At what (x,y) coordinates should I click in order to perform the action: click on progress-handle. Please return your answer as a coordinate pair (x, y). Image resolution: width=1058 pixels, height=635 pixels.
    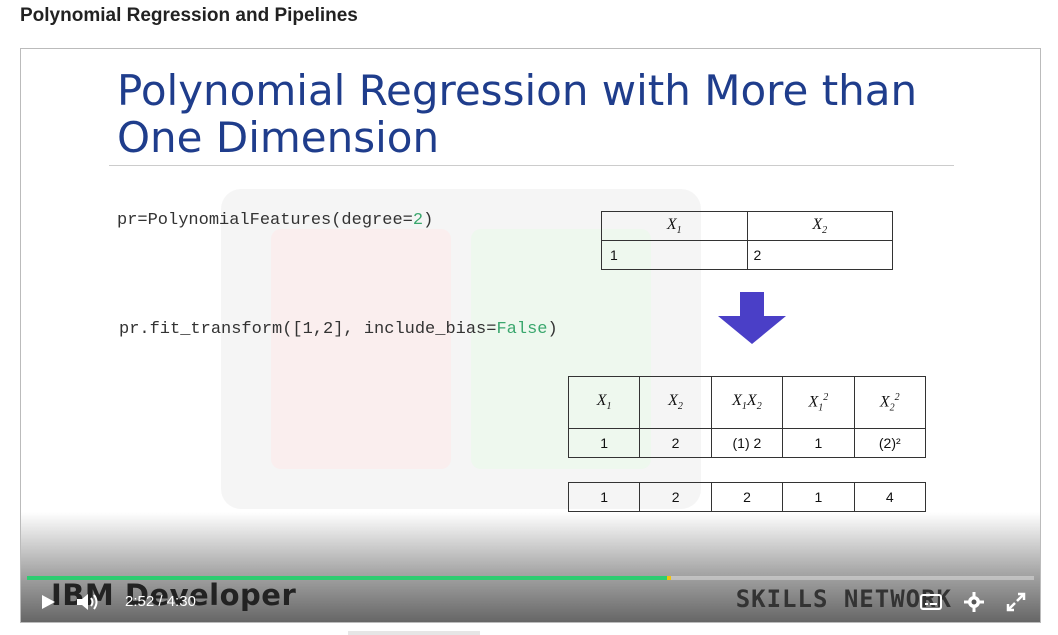
    Looking at the image, I should click on (669, 578).